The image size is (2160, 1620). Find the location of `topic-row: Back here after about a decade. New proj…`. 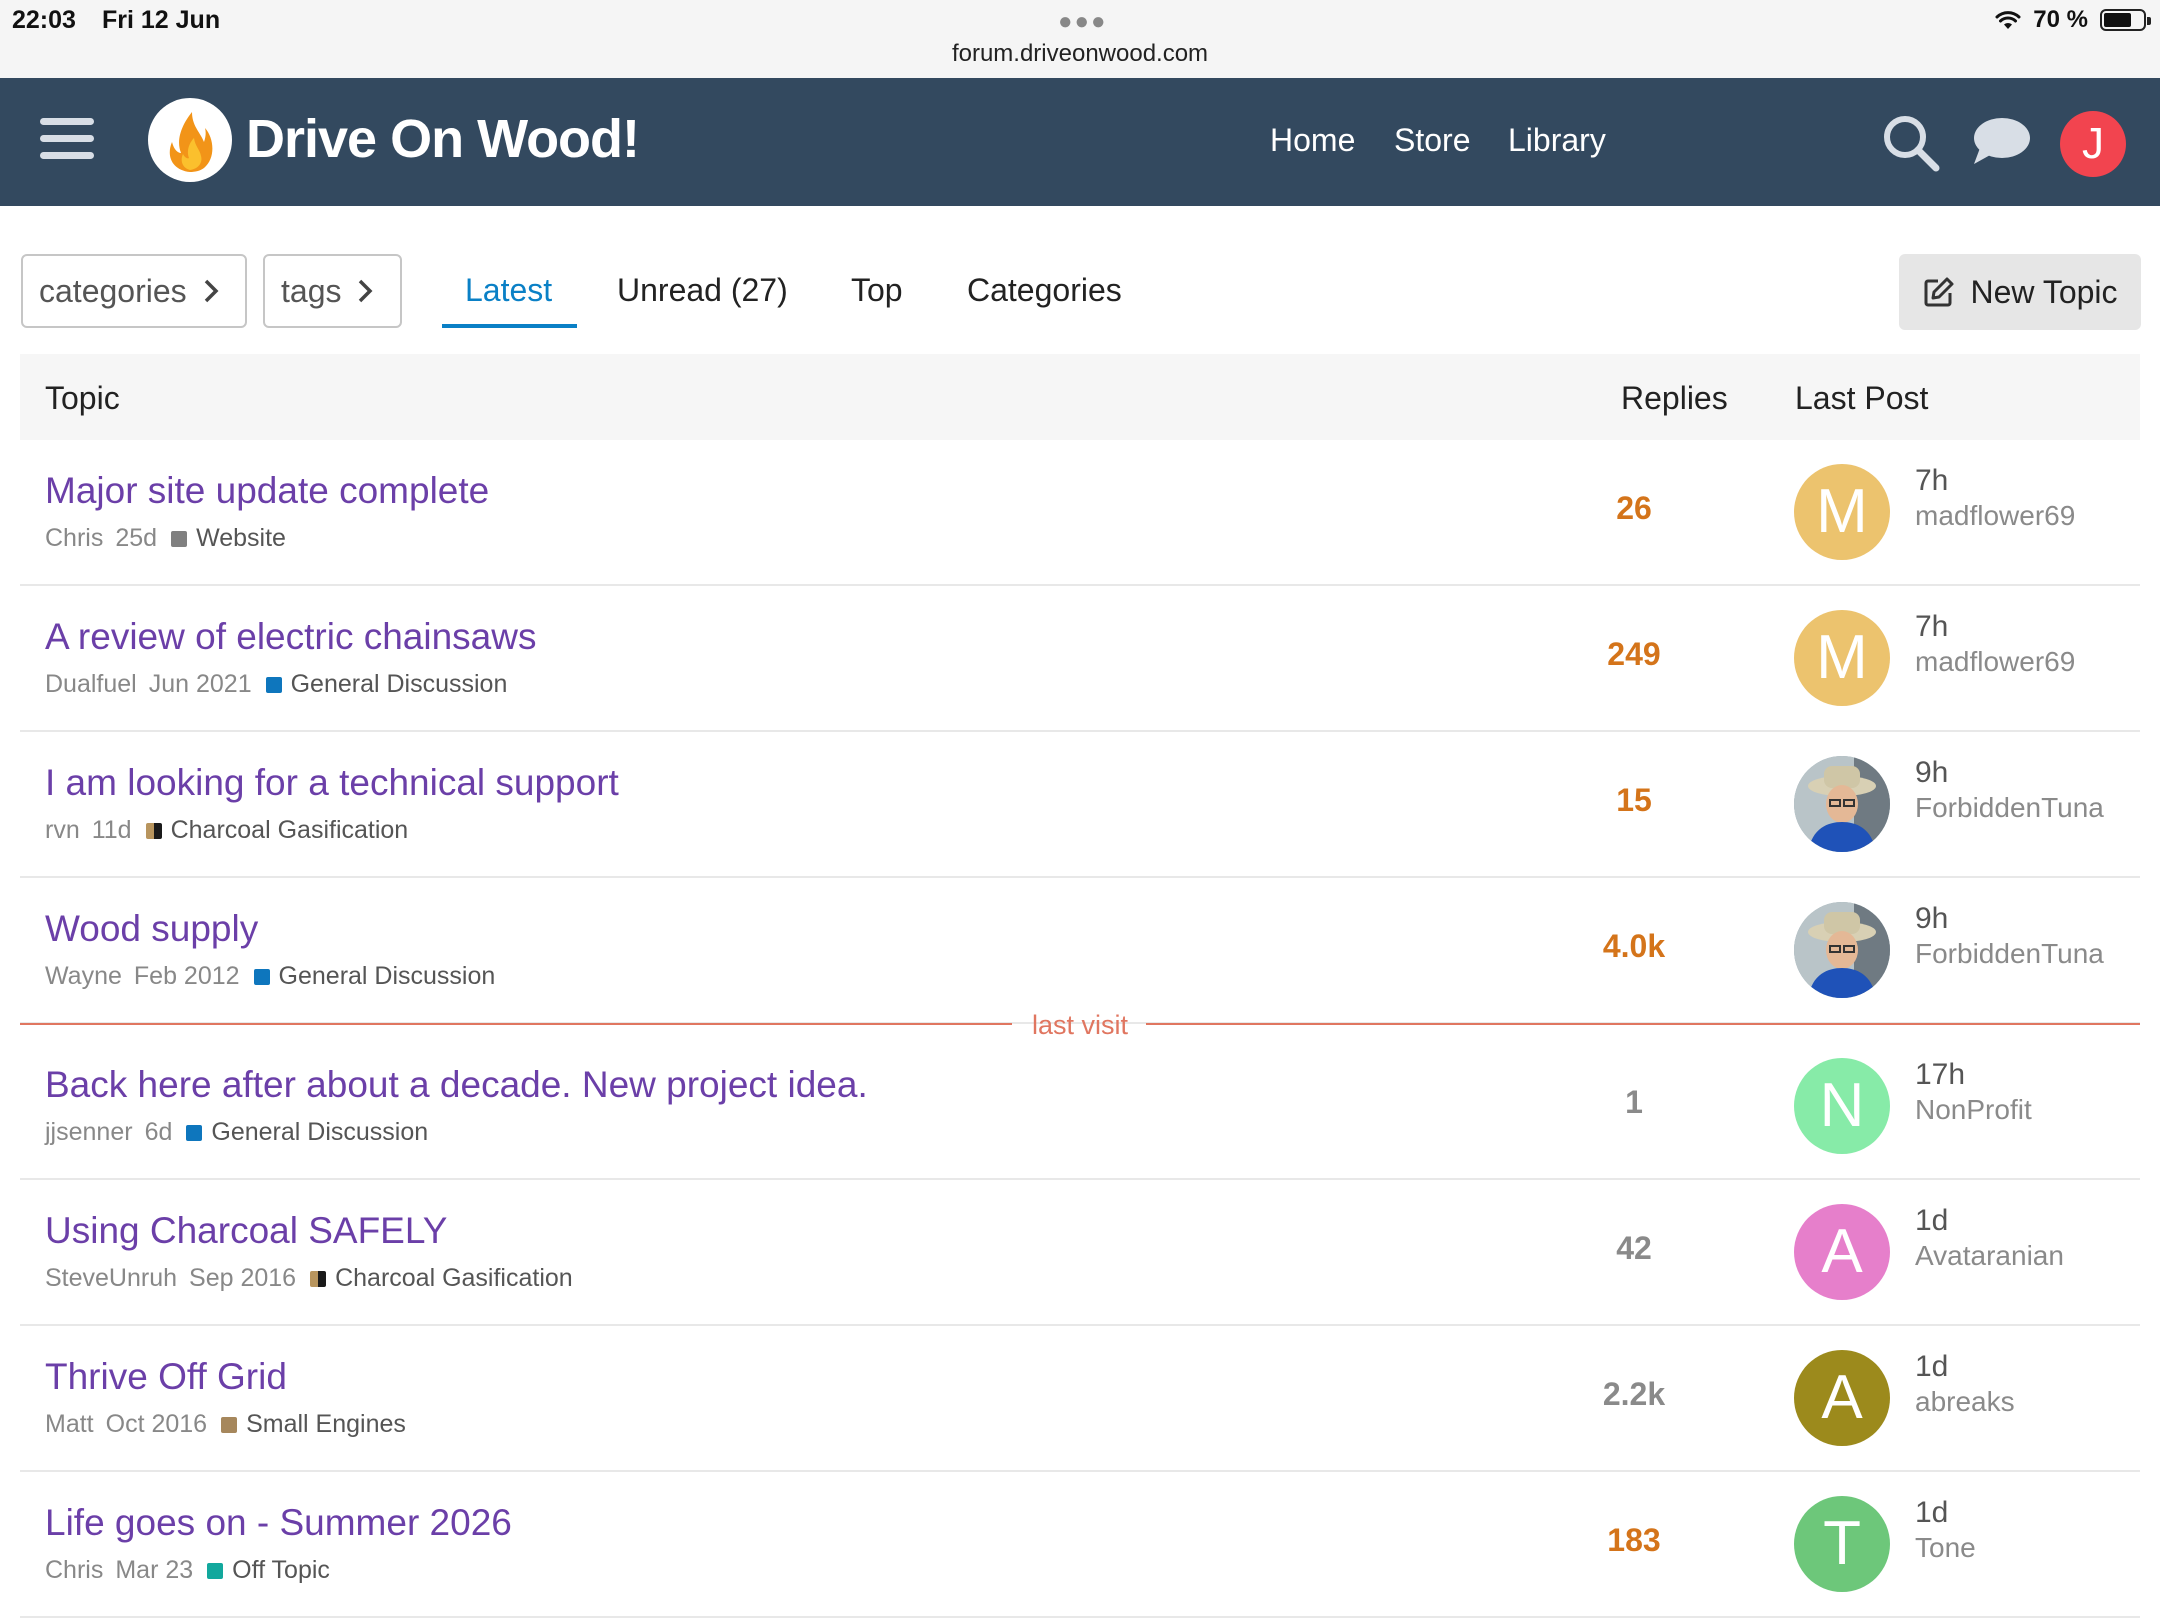

topic-row: Back here after about a decade. New proj… is located at coordinates (1080, 1107).